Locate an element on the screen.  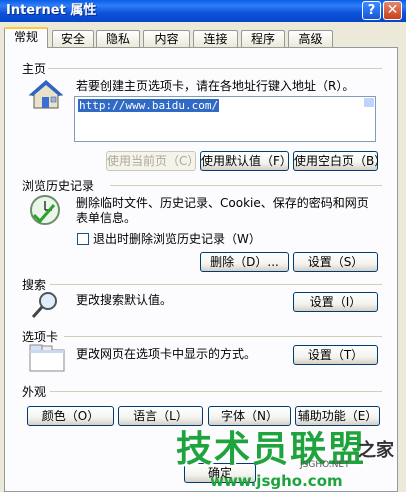
address-scrollbar is located at coordinates (369, 102).